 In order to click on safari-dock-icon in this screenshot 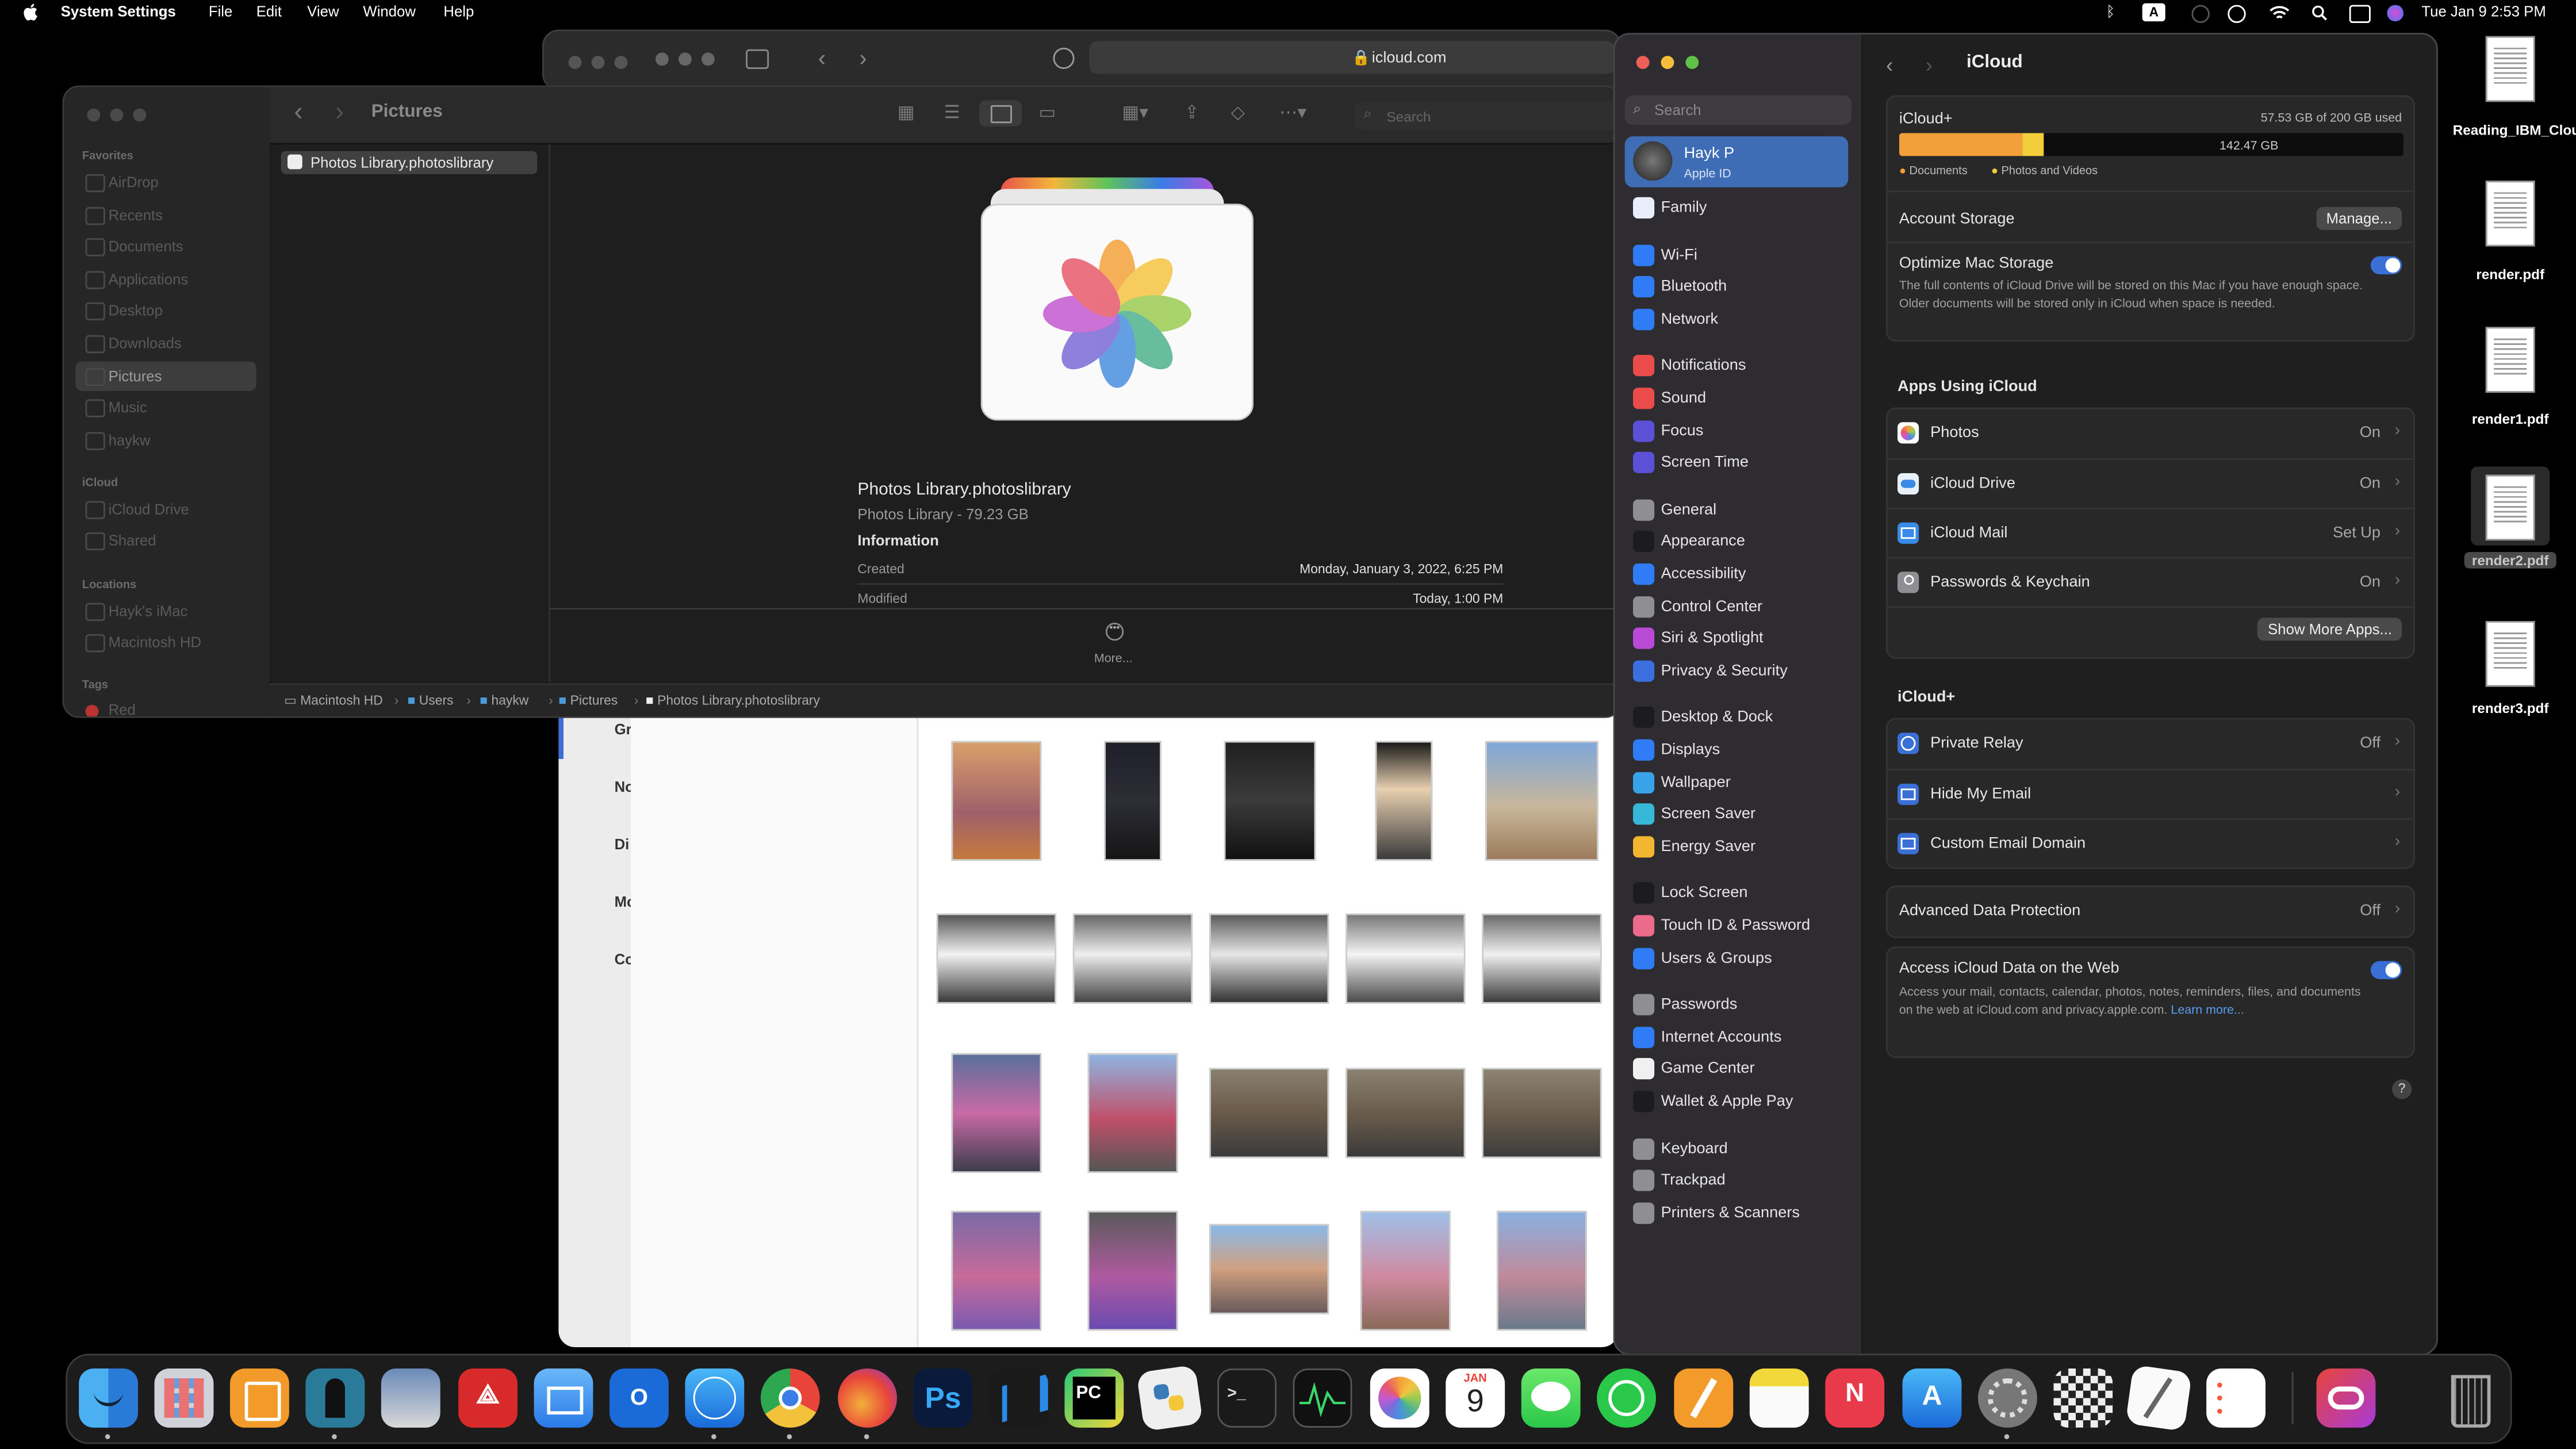, I will do `click(715, 1398)`.